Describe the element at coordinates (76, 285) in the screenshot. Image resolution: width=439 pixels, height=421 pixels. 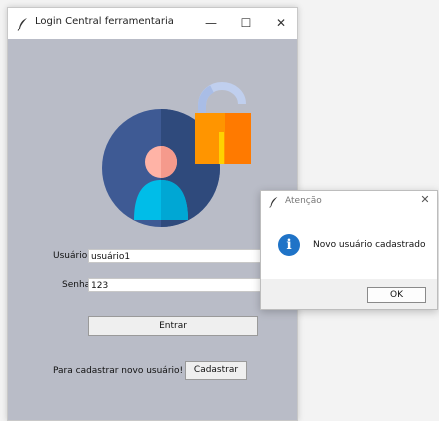
I see `password-label: Senha` at that location.